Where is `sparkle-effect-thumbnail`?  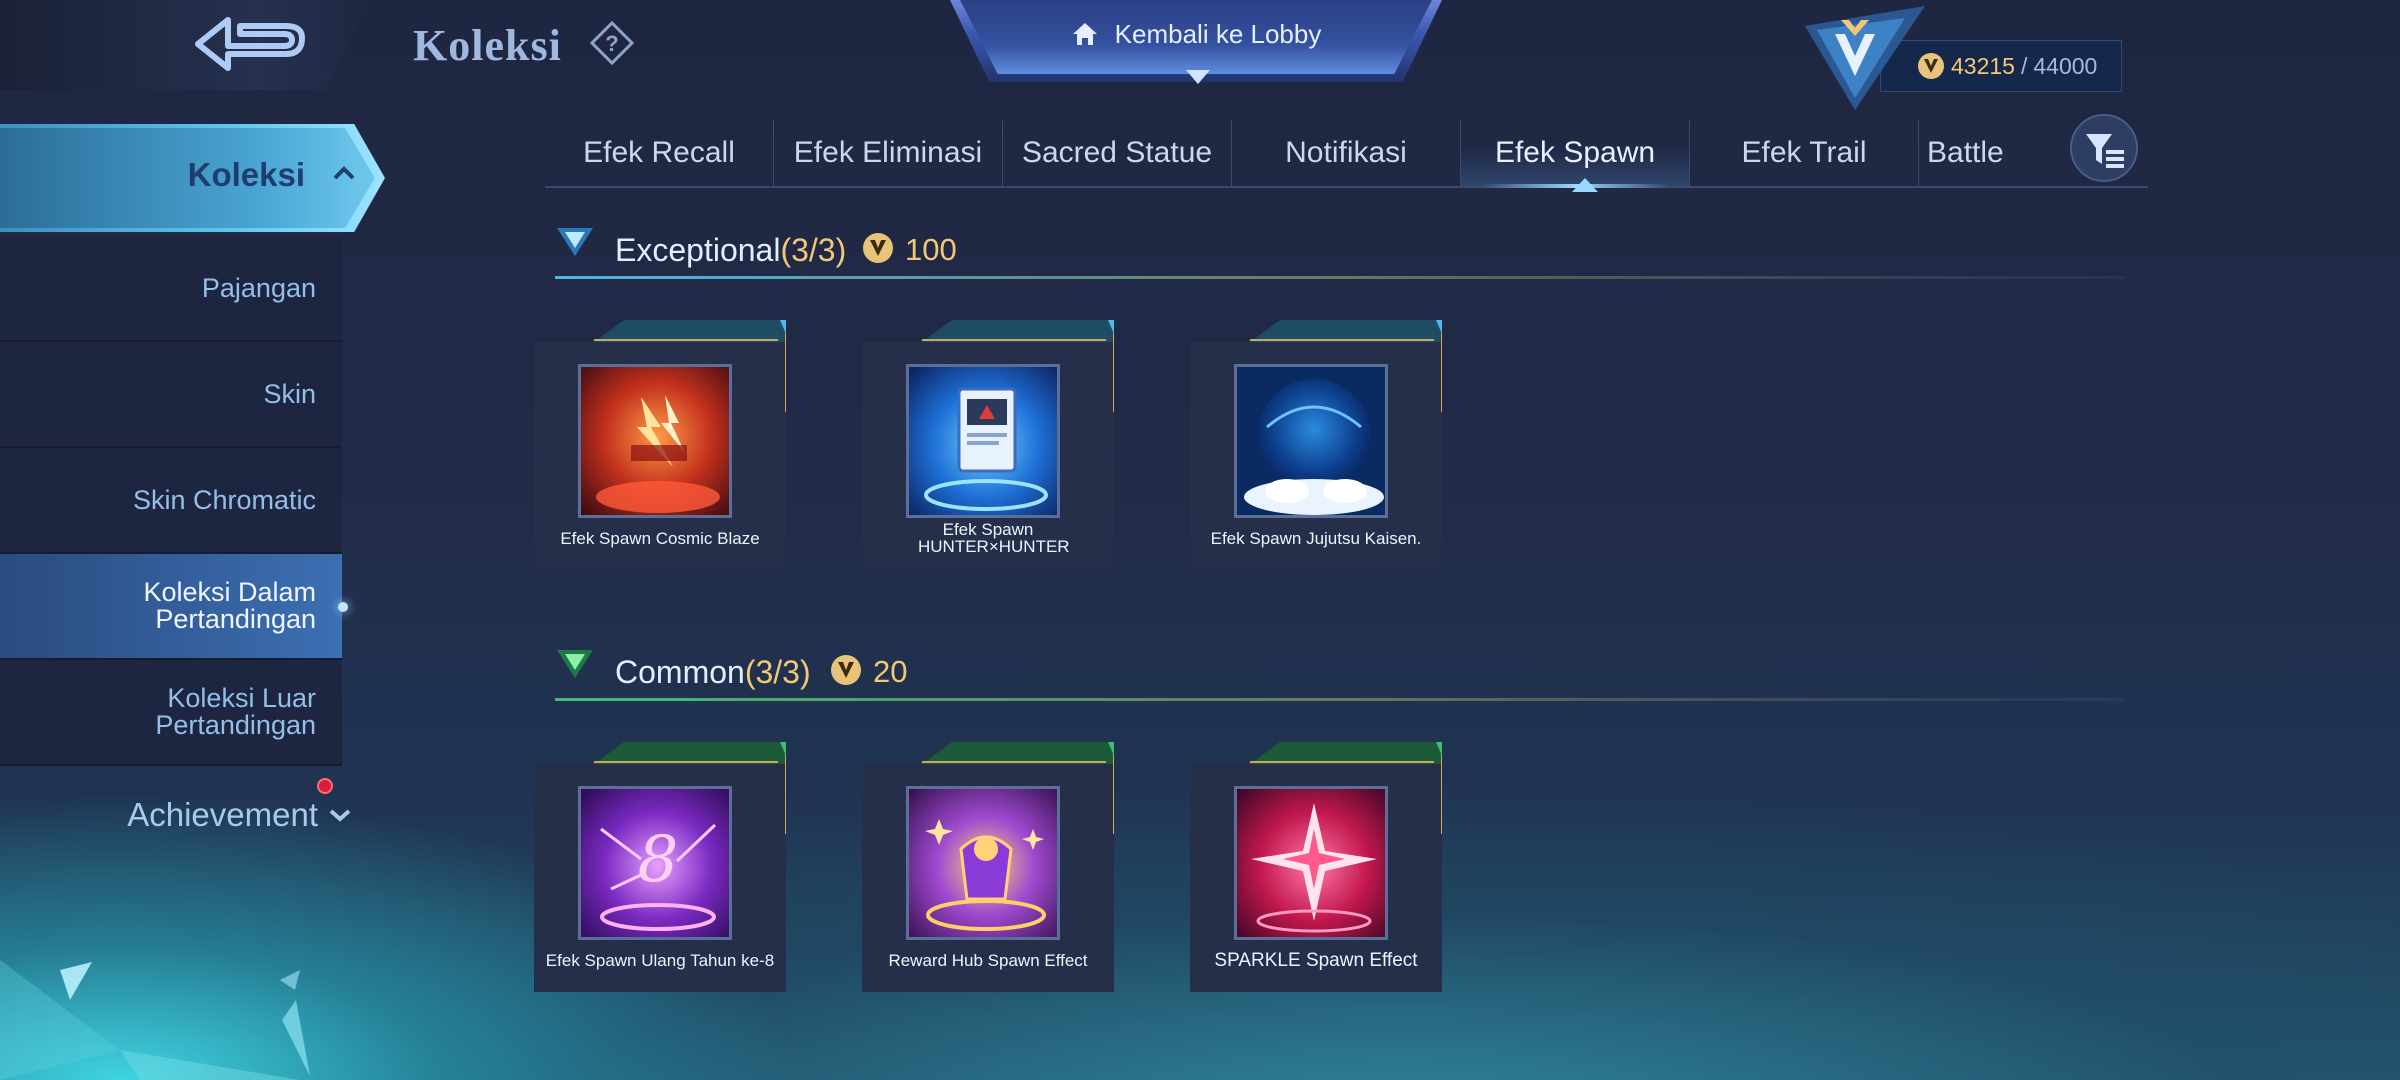 sparkle-effect-thumbnail is located at coordinates (1311, 863).